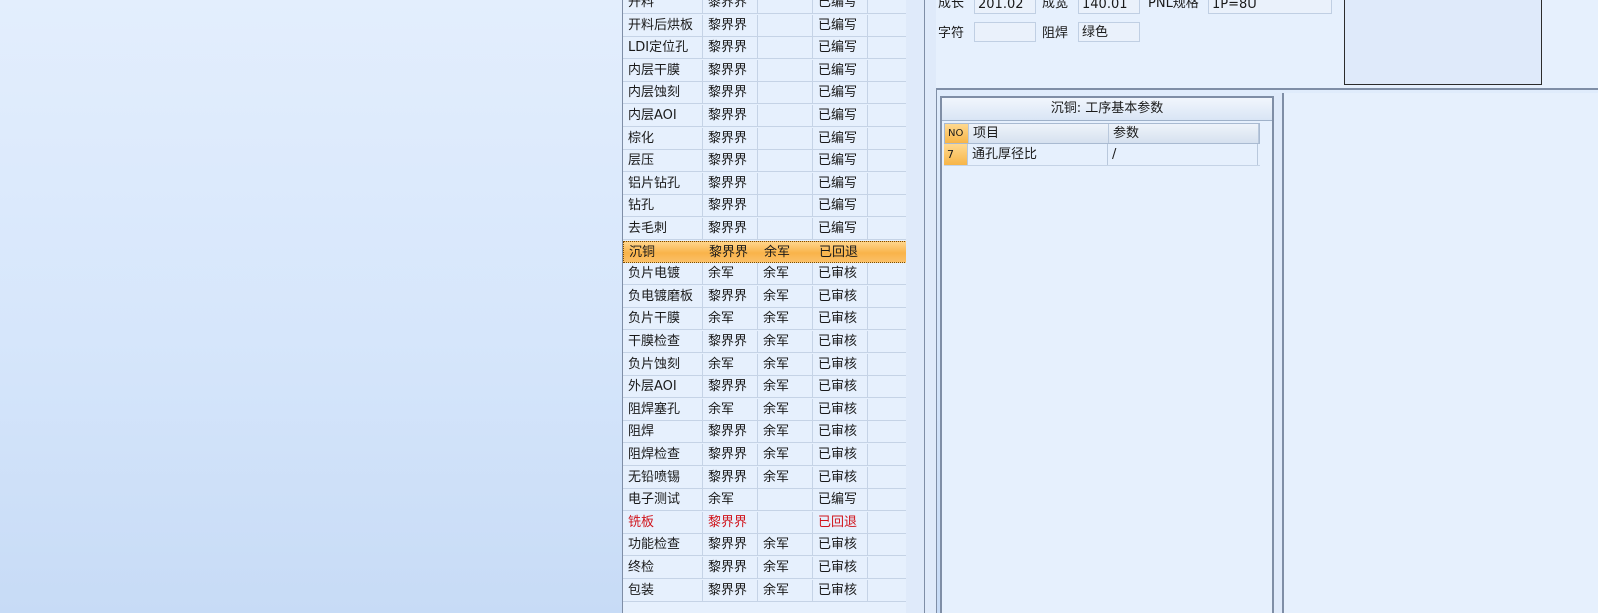 Image resolution: width=1598 pixels, height=613 pixels. Describe the element at coordinates (1184, 133) in the screenshot. I see `col-header-value: 参数` at that location.